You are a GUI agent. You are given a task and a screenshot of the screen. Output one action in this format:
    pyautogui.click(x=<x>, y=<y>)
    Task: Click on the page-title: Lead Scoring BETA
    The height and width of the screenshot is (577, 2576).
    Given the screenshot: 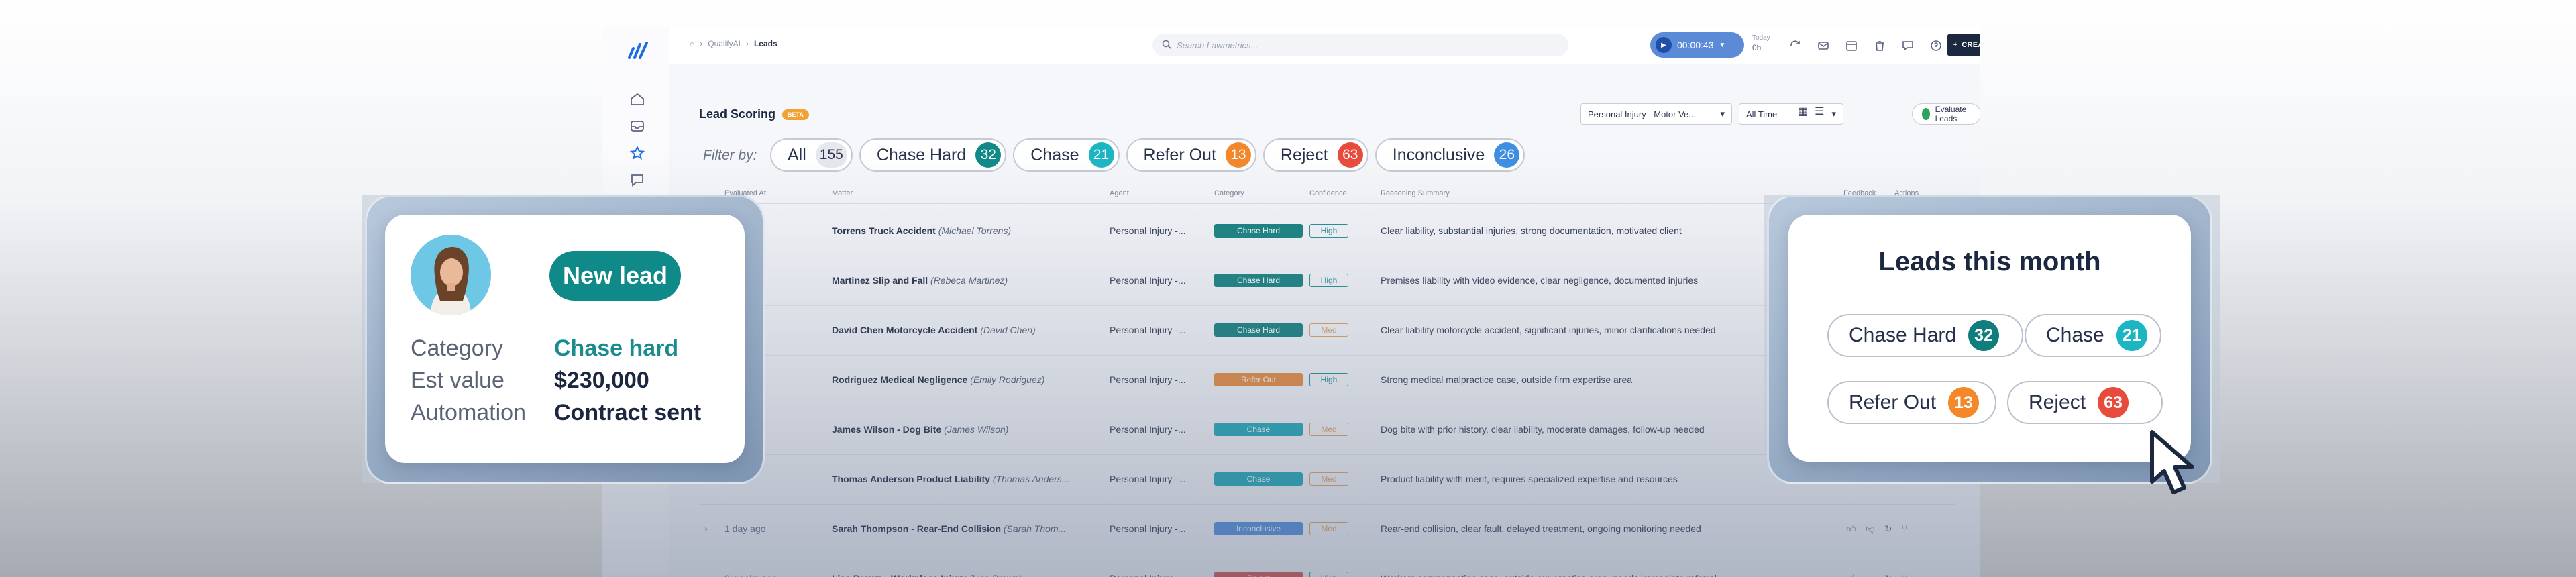 What is the action you would take?
    pyautogui.click(x=754, y=114)
    